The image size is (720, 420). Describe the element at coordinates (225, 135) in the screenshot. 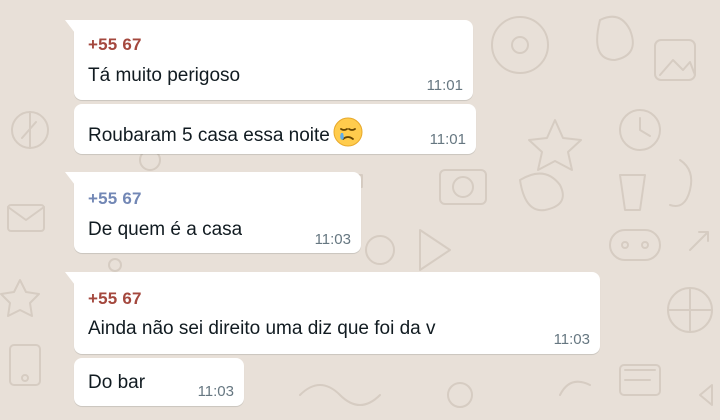

I see `message-text: Roubaram 5 casa essa noite` at that location.